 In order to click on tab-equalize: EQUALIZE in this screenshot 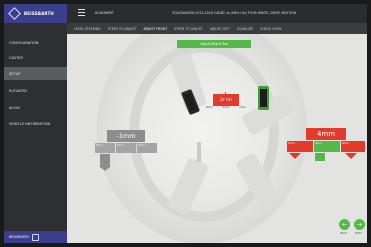, I will do `click(245, 29)`.